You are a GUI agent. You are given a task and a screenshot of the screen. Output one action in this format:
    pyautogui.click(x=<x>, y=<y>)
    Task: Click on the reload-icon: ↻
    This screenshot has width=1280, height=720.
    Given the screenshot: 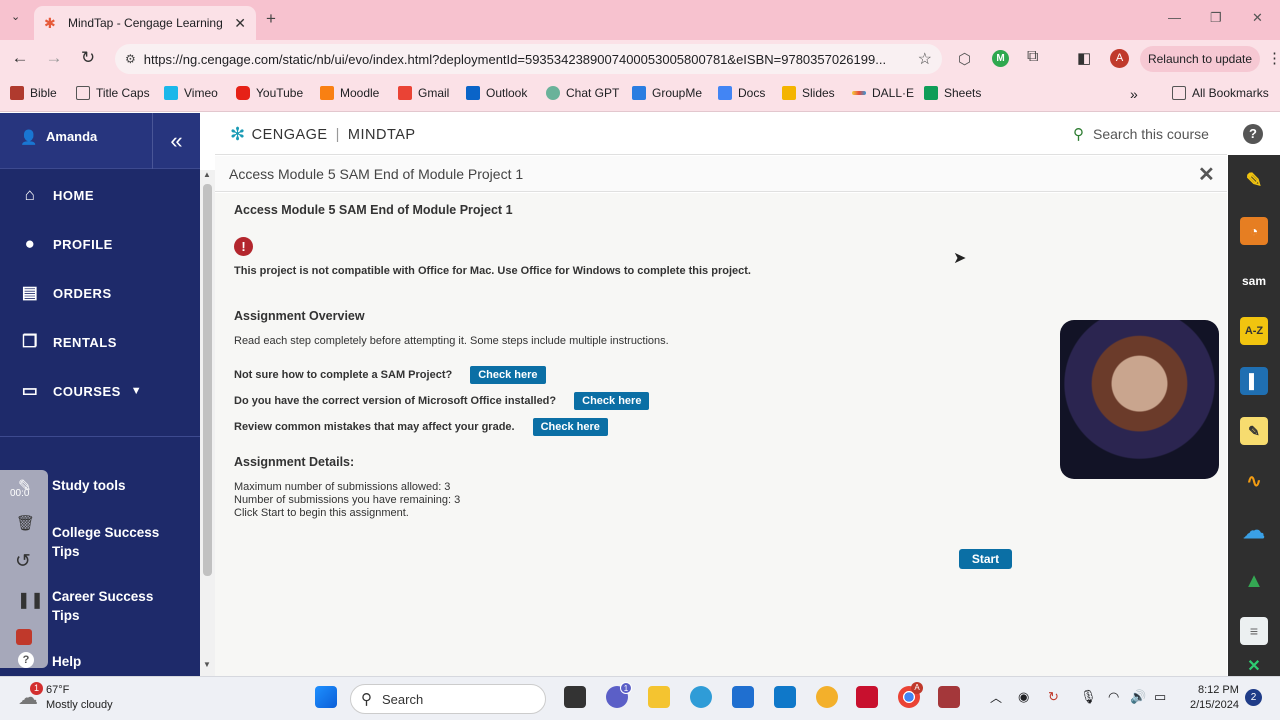 What is the action you would take?
    pyautogui.click(x=88, y=58)
    